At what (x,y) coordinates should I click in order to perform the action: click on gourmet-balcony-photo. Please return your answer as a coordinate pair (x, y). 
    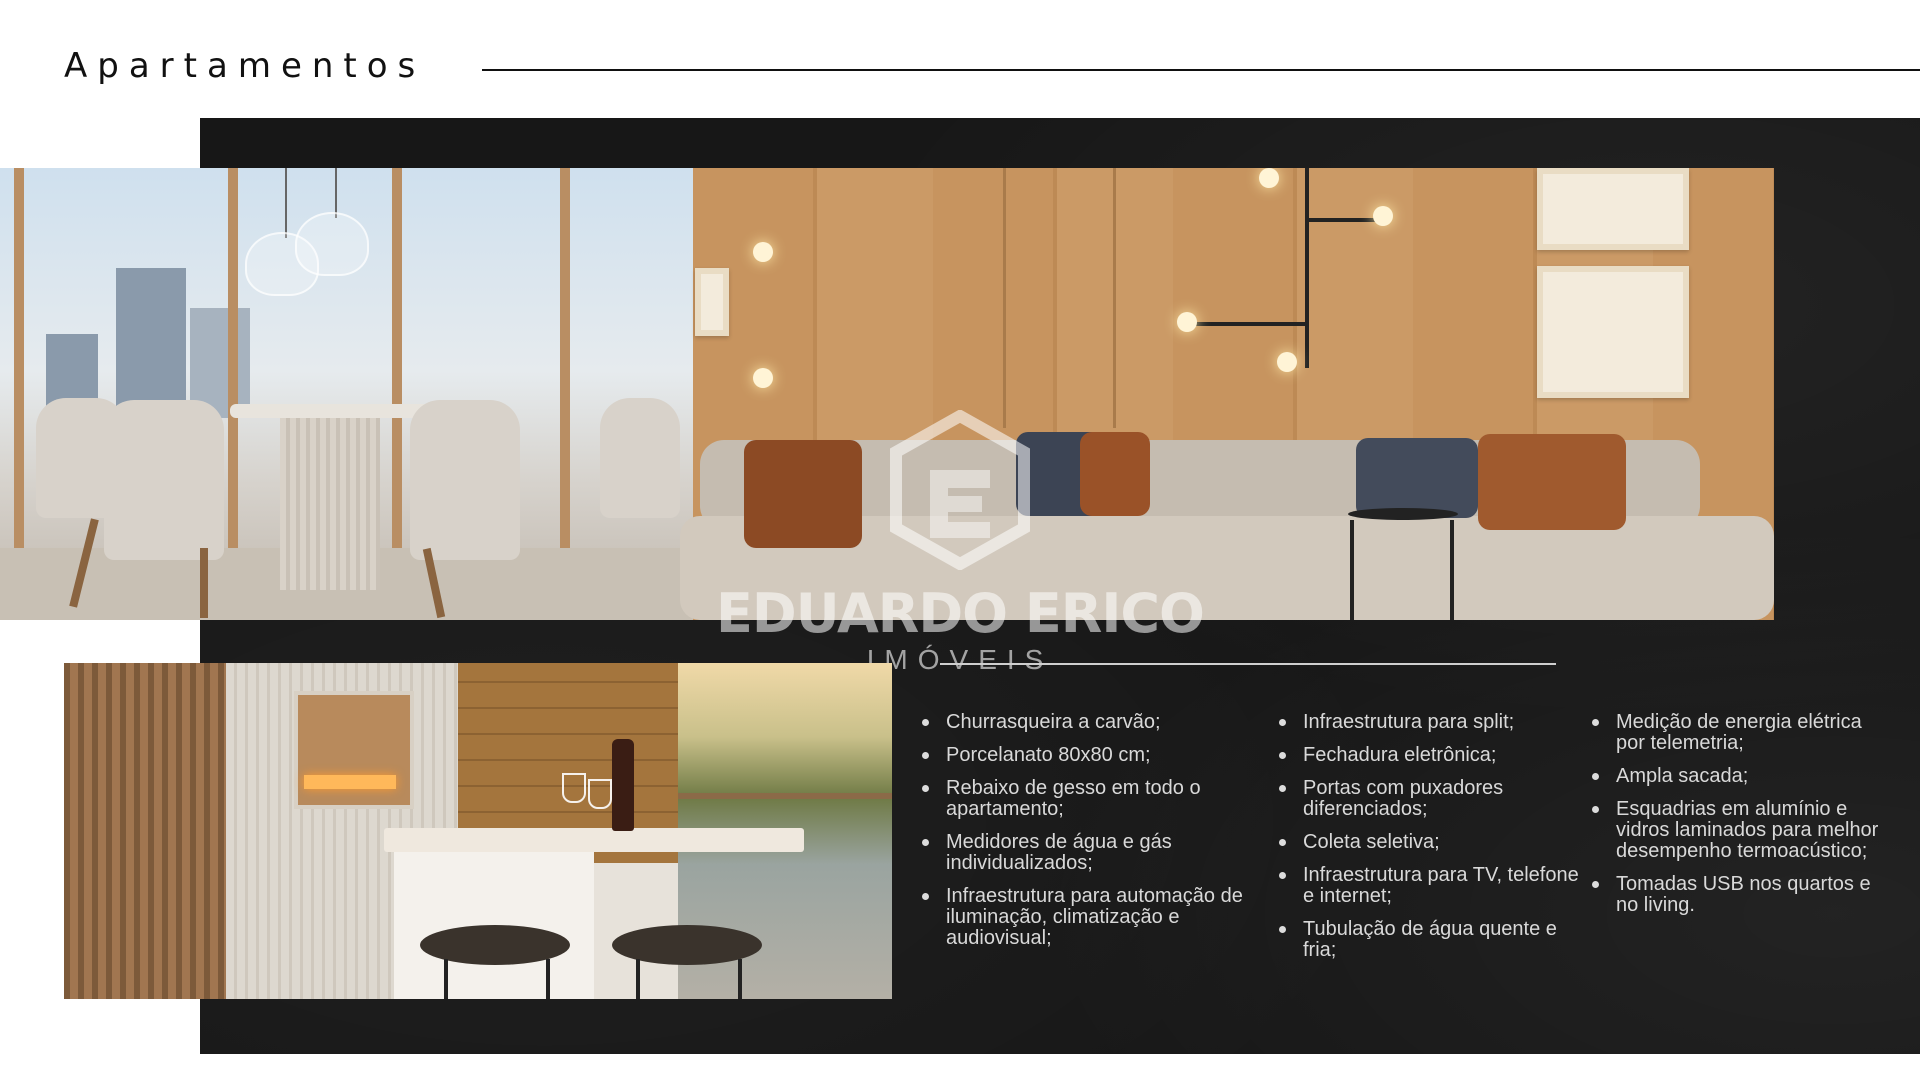
    Looking at the image, I should click on (478, 831).